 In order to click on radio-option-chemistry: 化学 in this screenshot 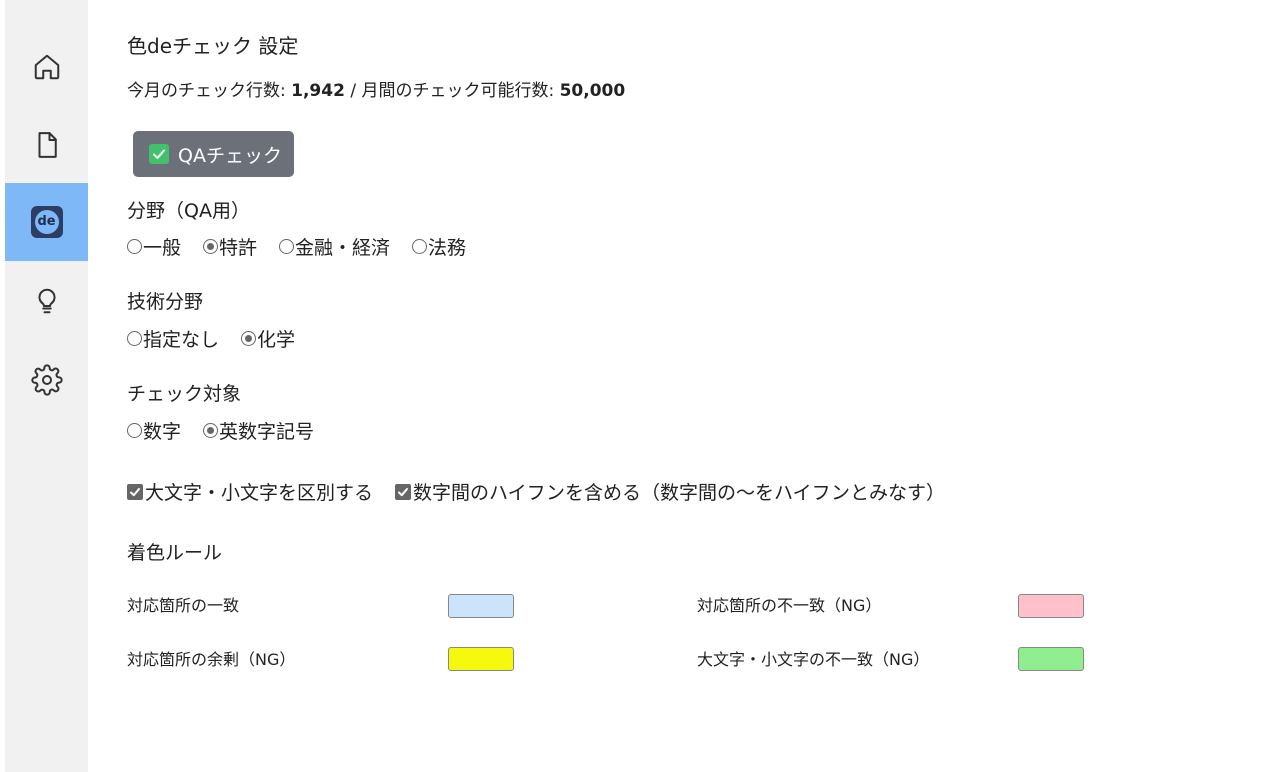, I will do `click(268, 338)`.